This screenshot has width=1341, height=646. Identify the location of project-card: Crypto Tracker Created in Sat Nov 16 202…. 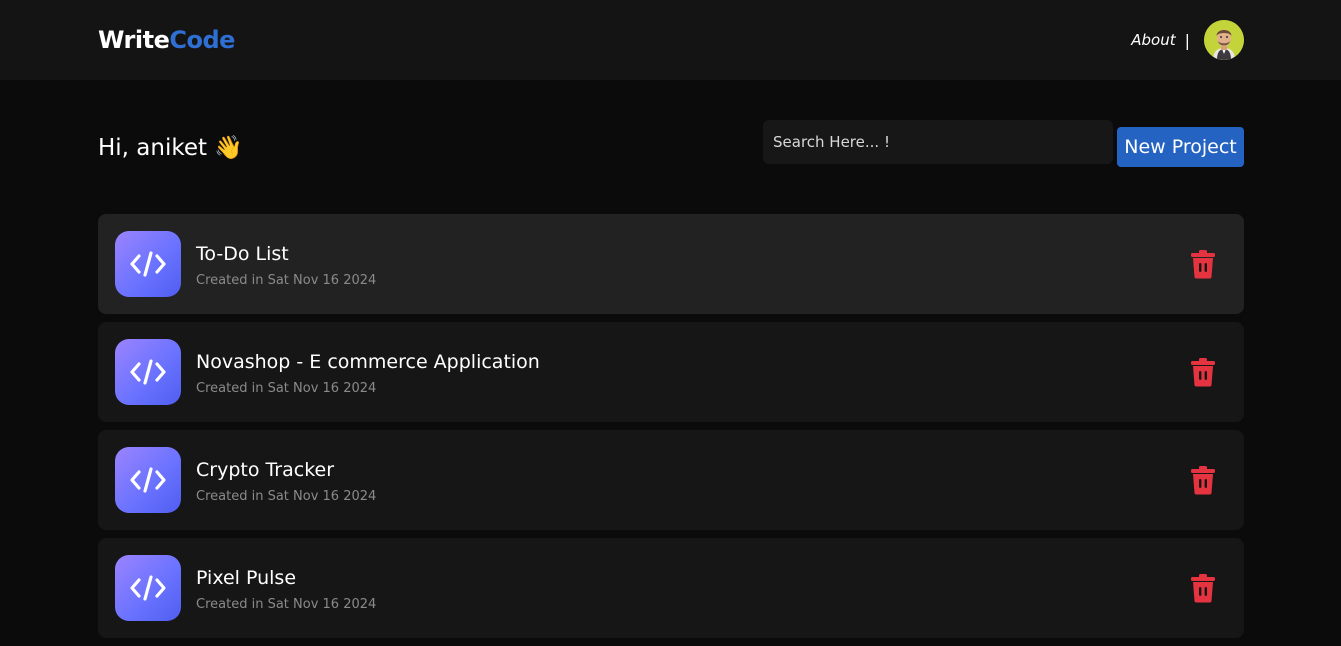
(671, 480).